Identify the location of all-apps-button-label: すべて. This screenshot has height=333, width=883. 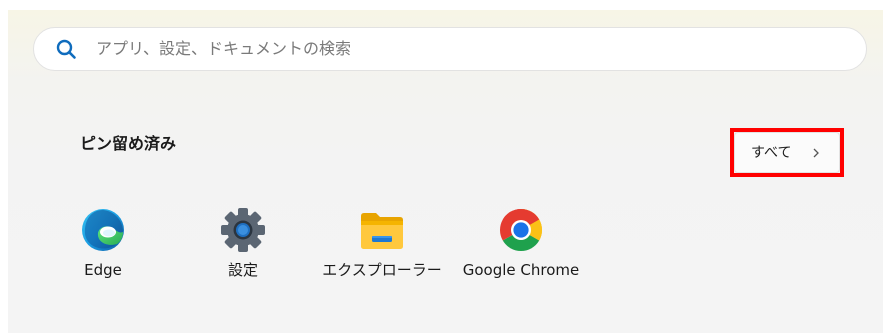
(771, 153).